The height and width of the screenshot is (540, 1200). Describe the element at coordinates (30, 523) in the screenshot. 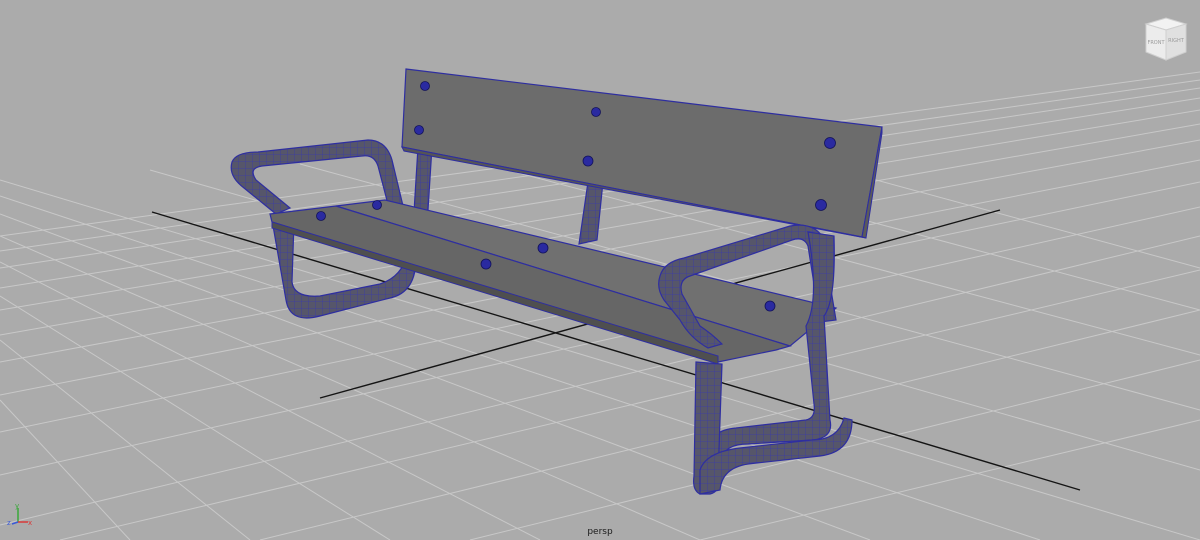

I see `axis-x-label: x` at that location.